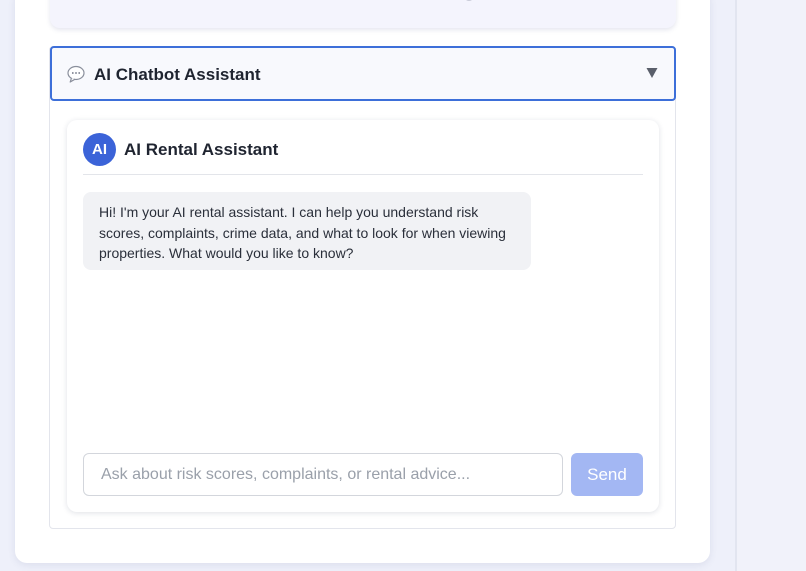  I want to click on previous-section-card, so click(363, 14).